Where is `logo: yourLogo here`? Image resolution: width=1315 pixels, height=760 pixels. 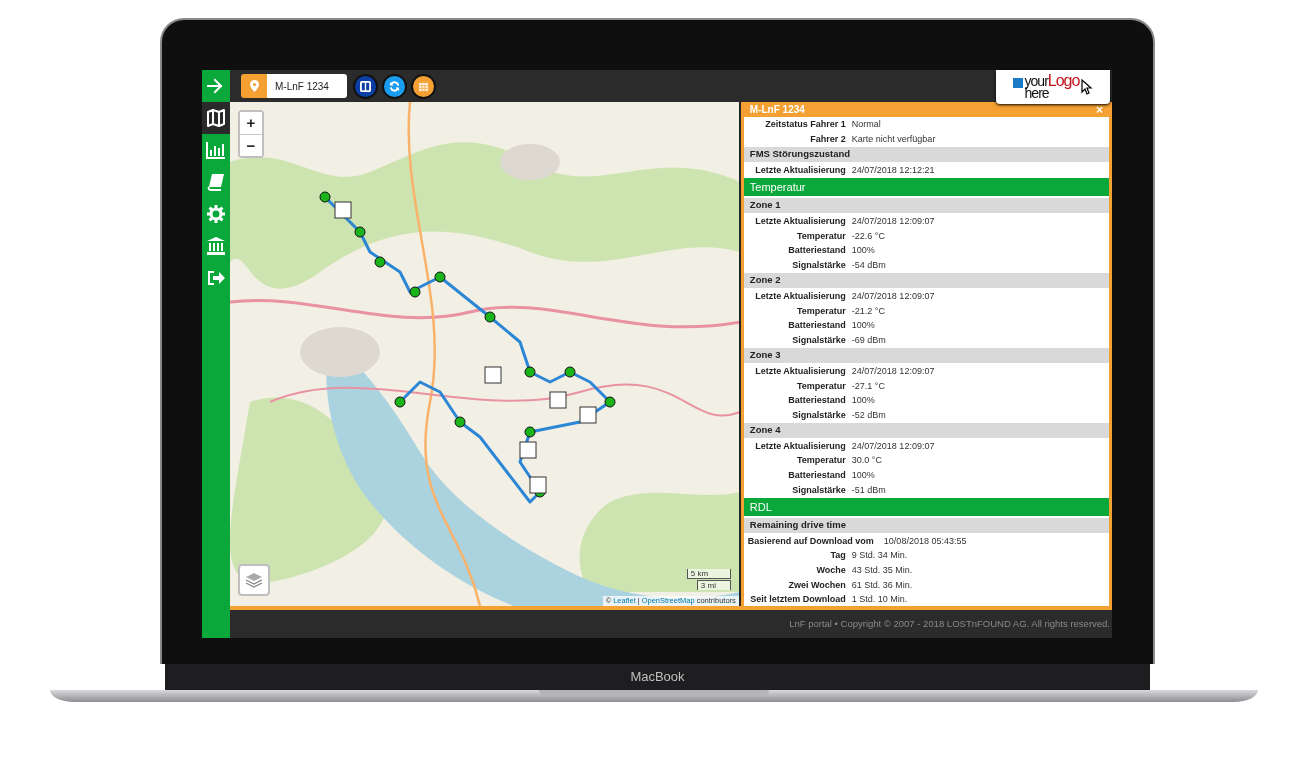
logo: yourLogo here is located at coordinates (1053, 87).